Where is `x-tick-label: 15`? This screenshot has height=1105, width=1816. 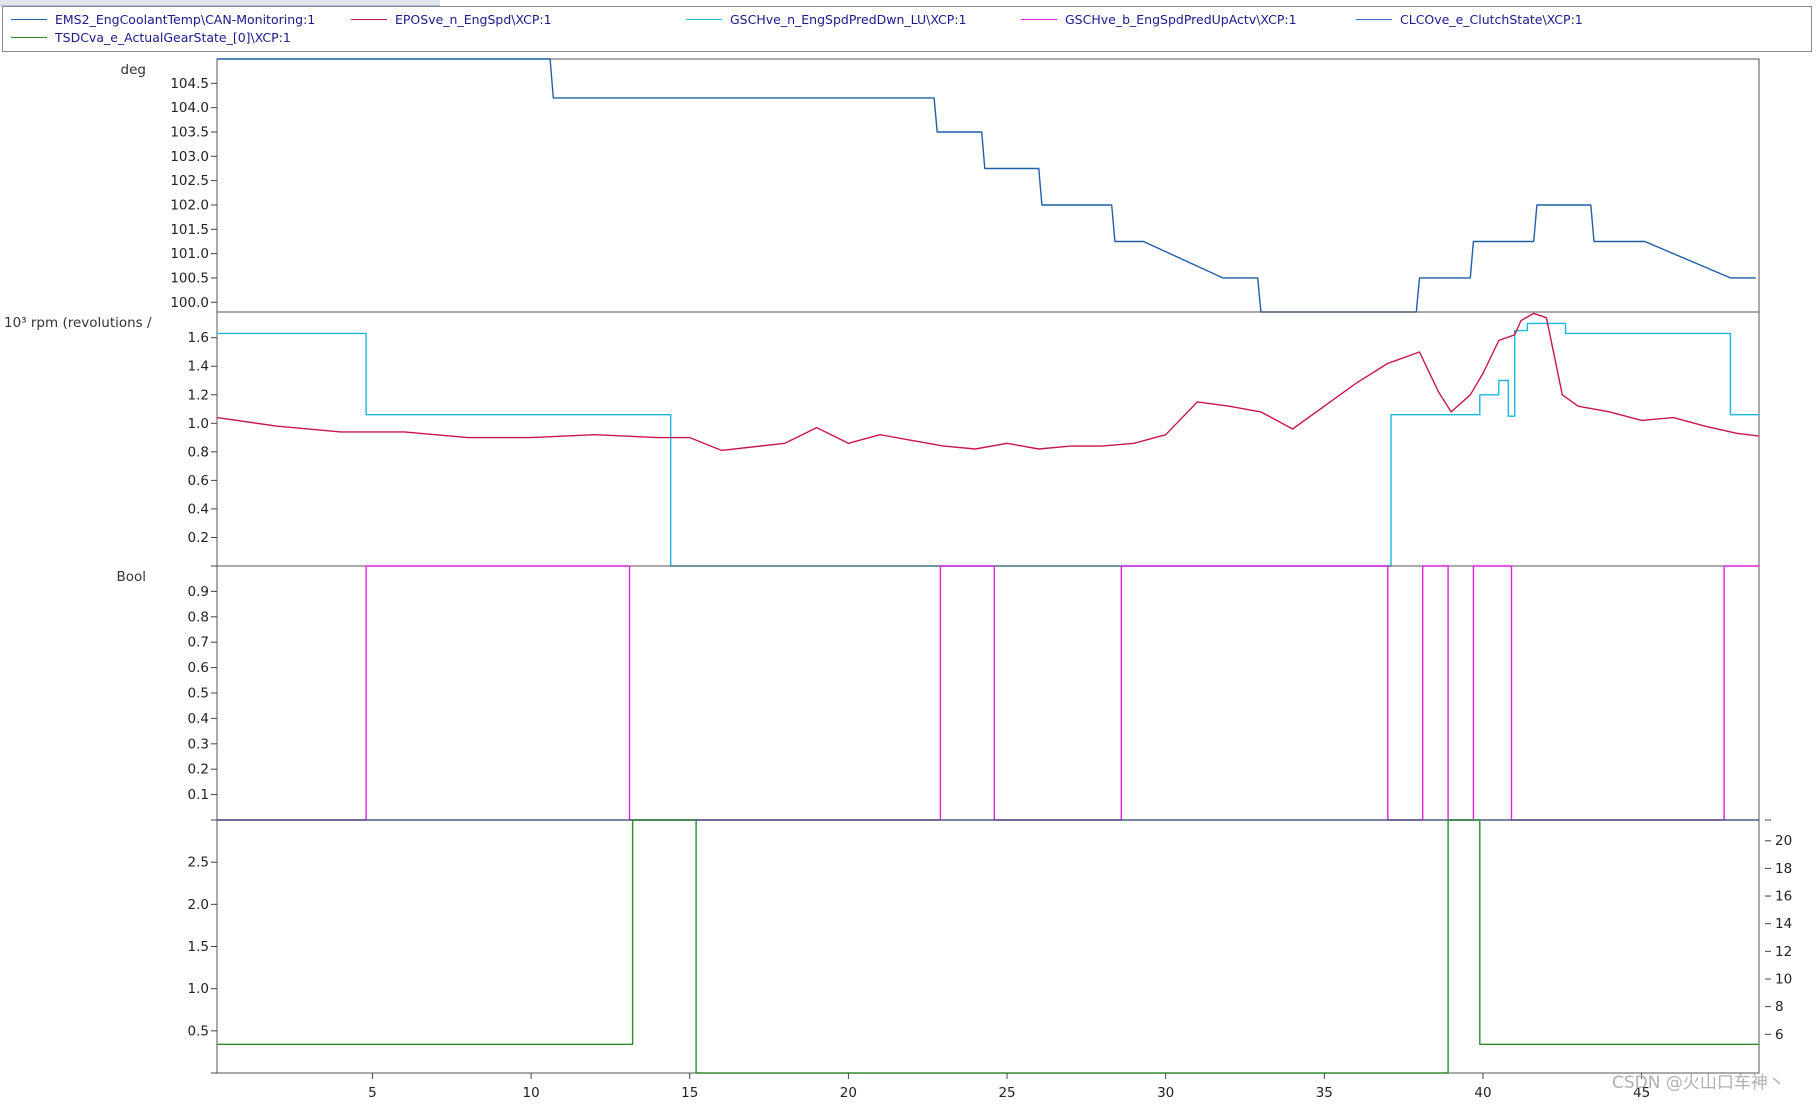 x-tick-label: 15 is located at coordinates (689, 1093).